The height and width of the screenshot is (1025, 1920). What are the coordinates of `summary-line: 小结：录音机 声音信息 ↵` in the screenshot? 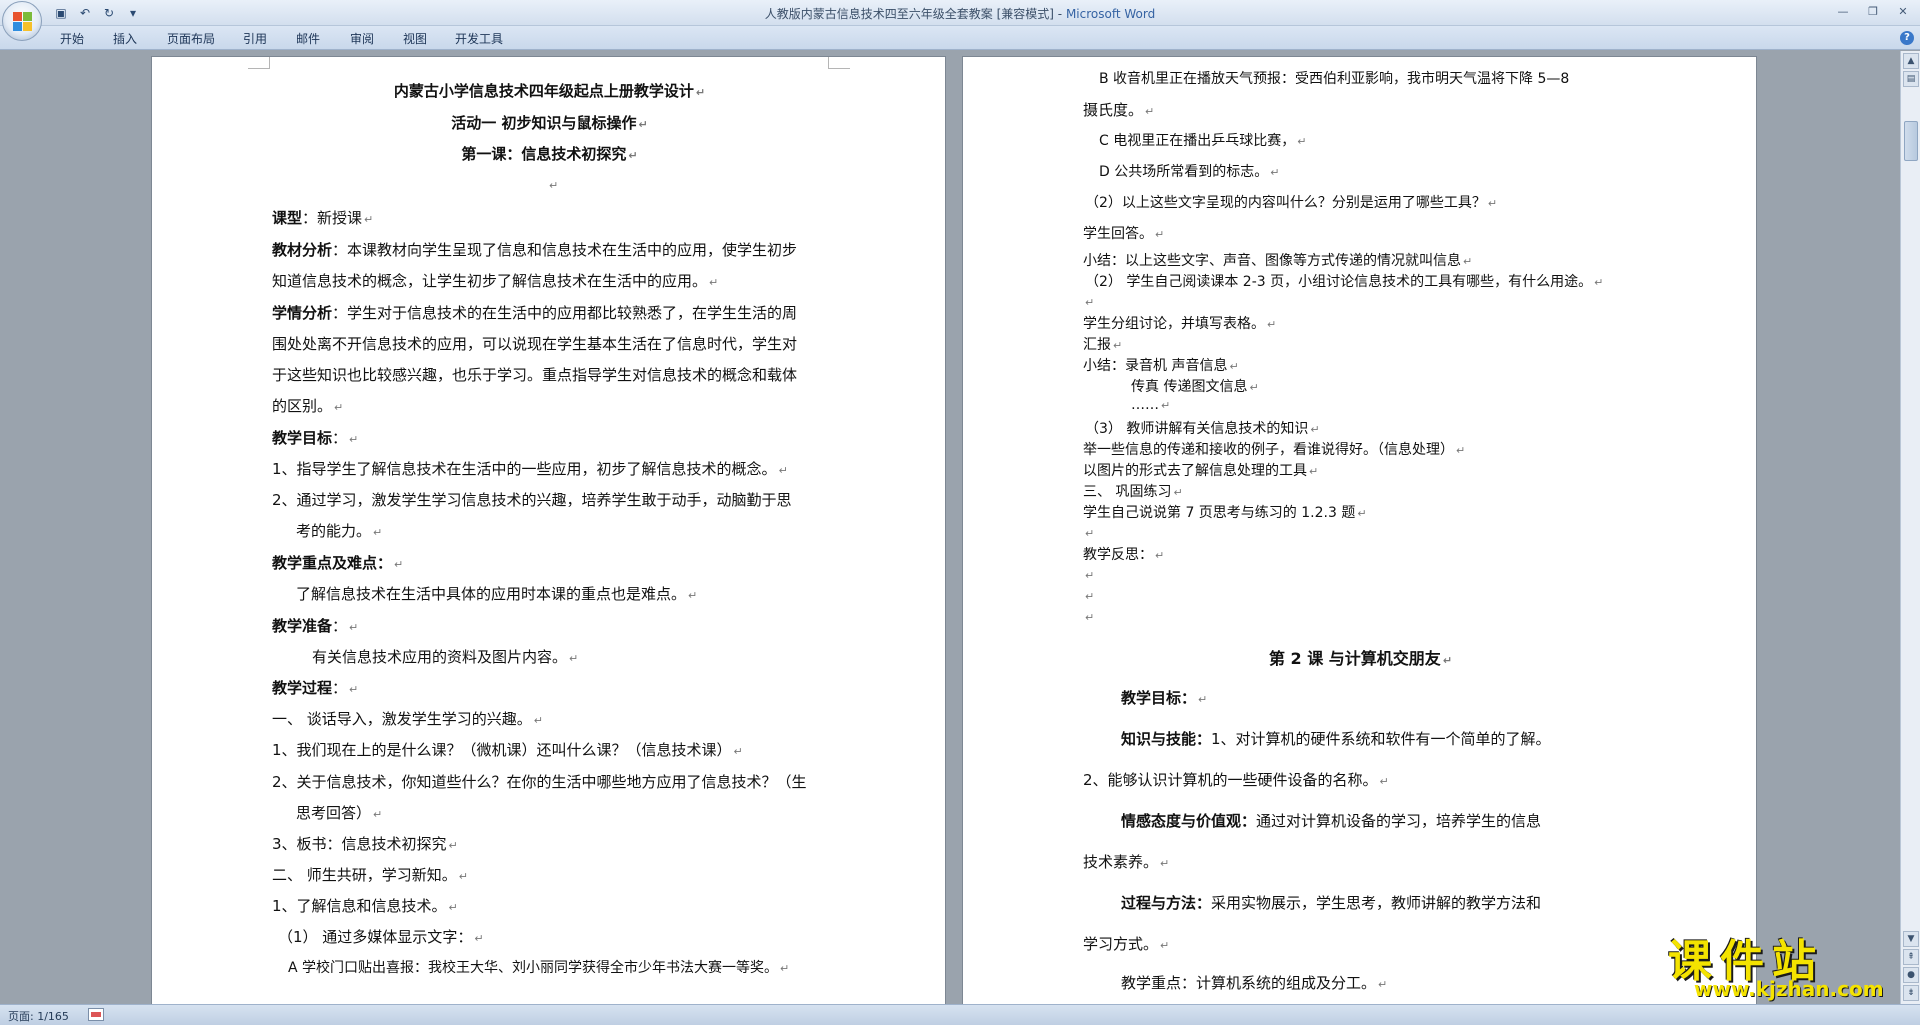 It's located at (1161, 365).